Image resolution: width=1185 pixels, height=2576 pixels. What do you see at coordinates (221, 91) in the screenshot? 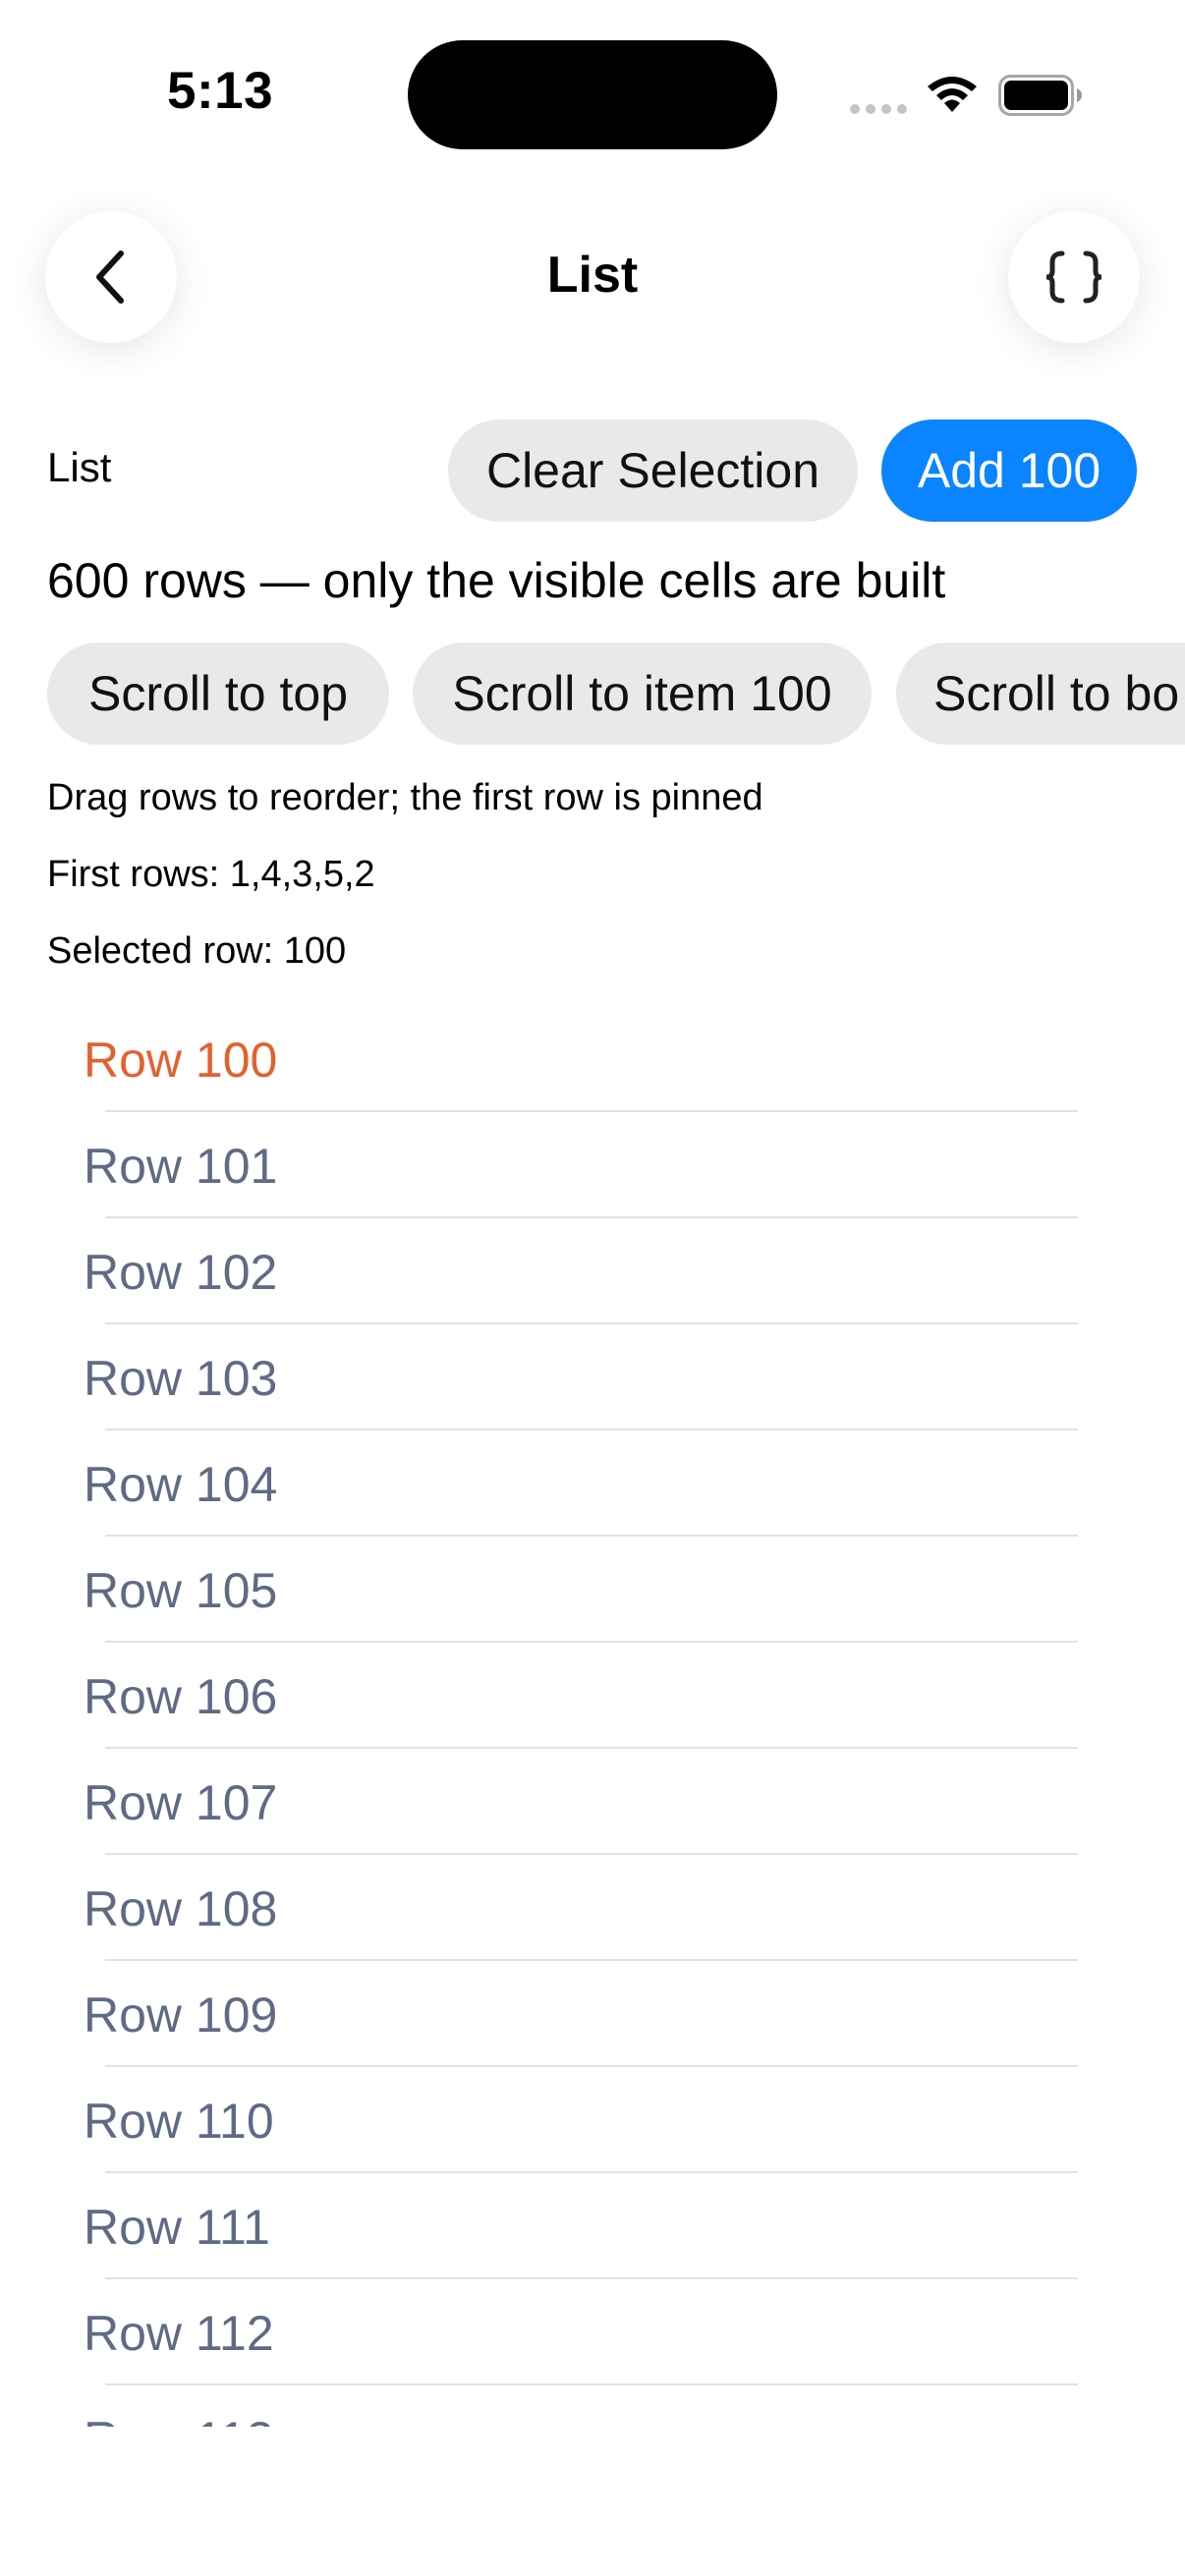
I see `status-time: 5:13` at bounding box center [221, 91].